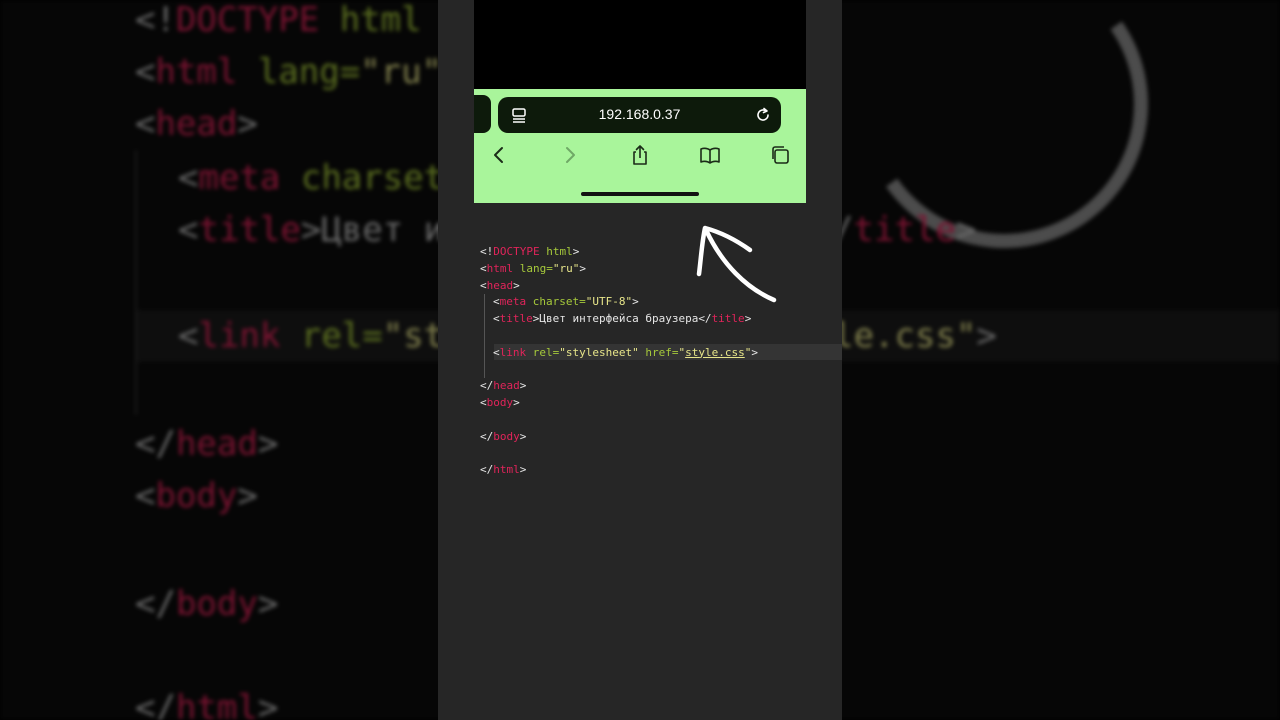 This screenshot has width=1280, height=720. Describe the element at coordinates (321, 178) in the screenshot. I see `bg-code-line: <meta charset=` at that location.